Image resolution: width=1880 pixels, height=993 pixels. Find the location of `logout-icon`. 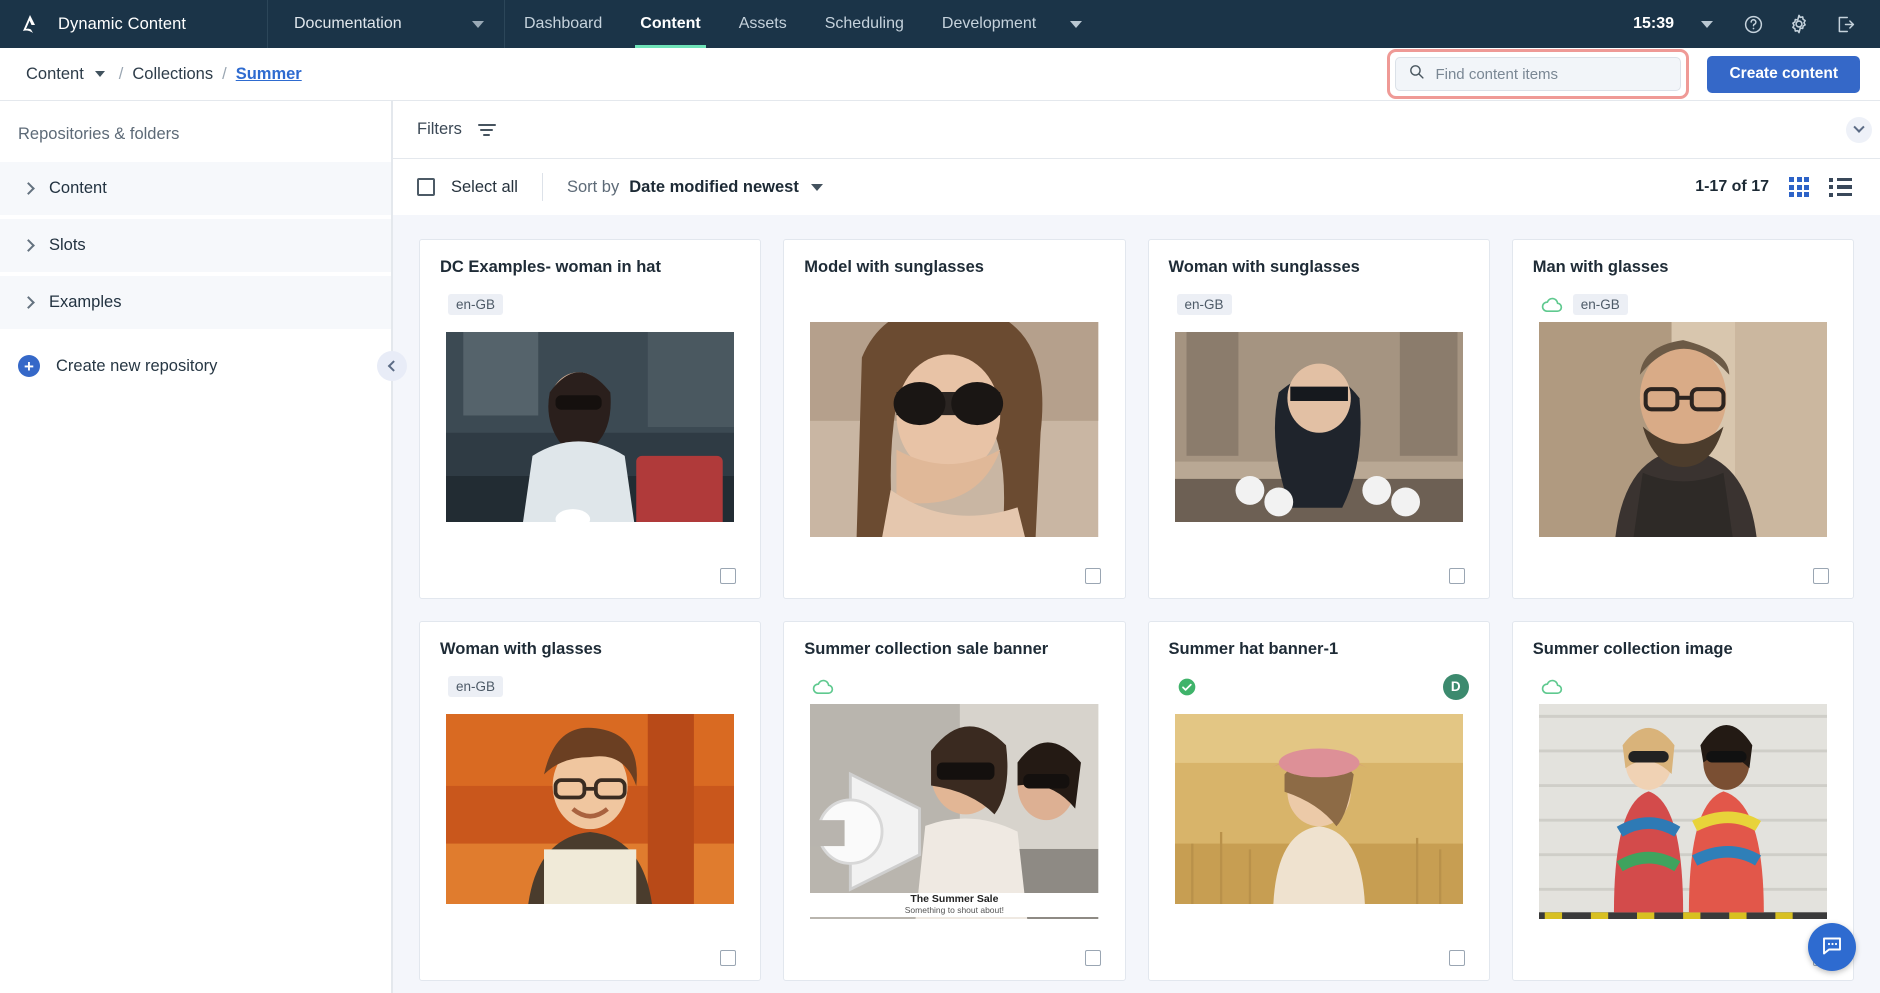

logout-icon is located at coordinates (1845, 24).